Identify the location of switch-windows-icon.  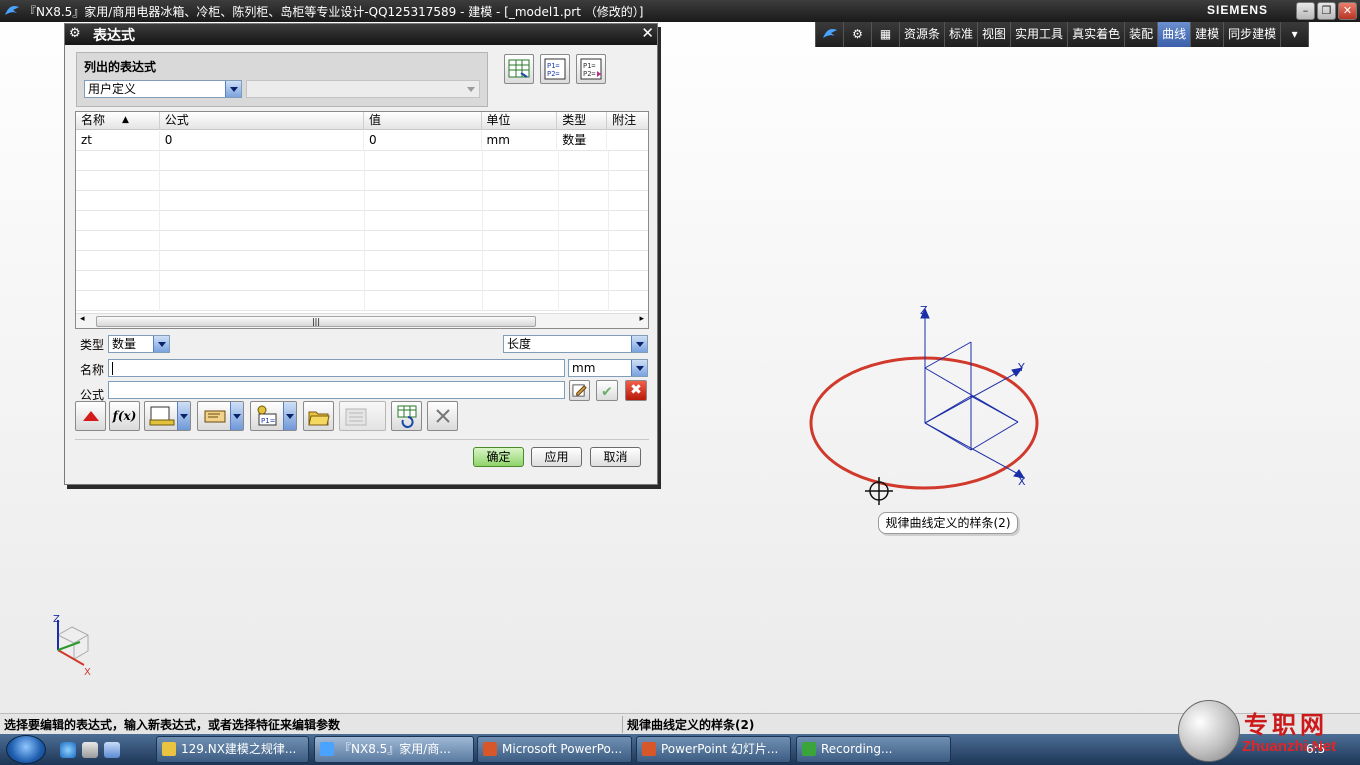
(112, 750).